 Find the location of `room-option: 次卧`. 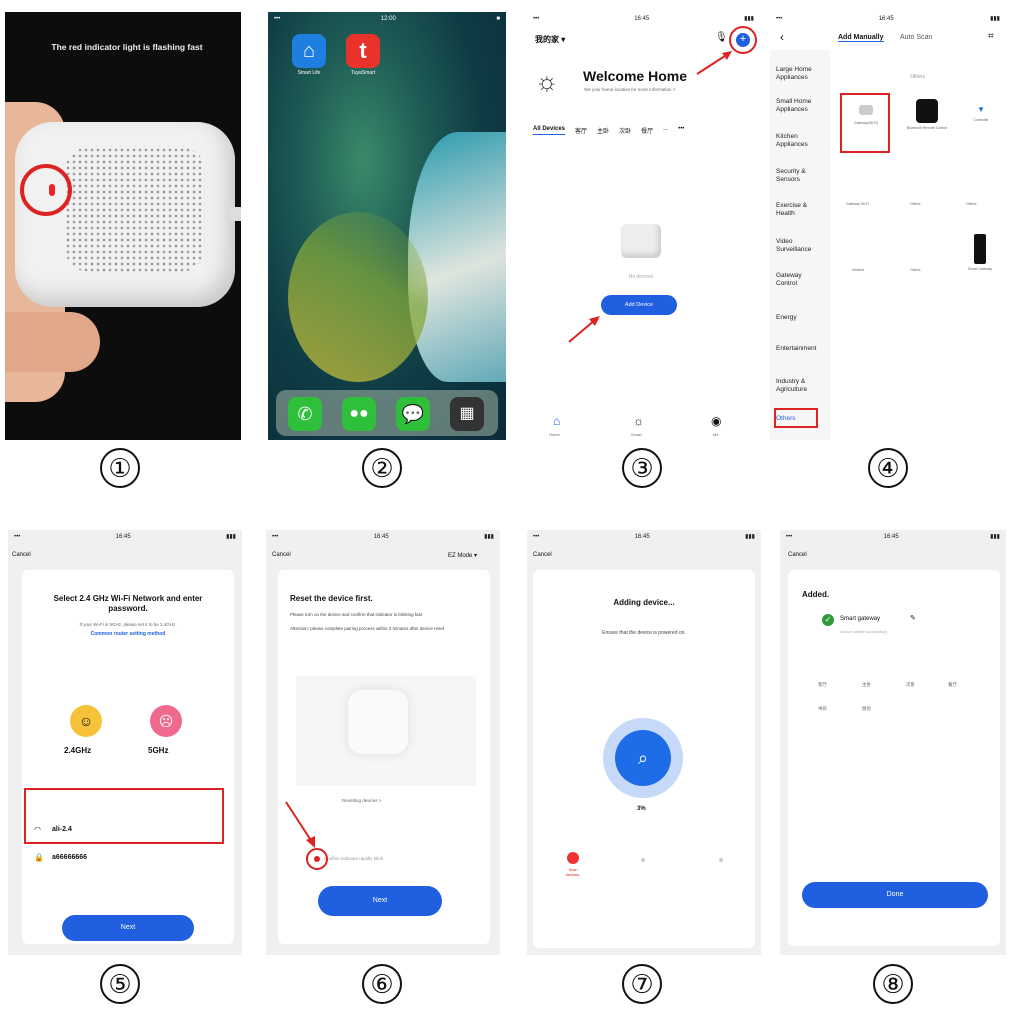

room-option: 次卧 is located at coordinates (910, 685).